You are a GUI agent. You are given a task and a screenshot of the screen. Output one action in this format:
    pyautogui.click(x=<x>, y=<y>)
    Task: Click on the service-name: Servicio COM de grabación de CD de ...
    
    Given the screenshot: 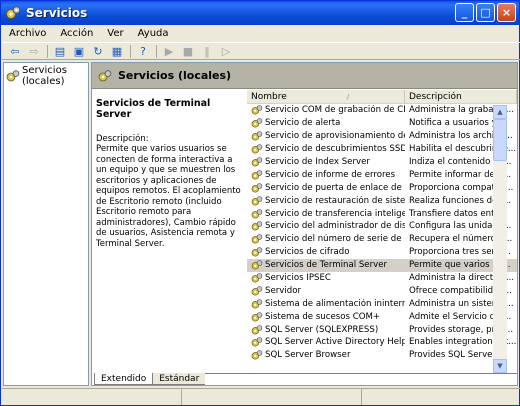 What is the action you would take?
    pyautogui.click(x=335, y=110)
    